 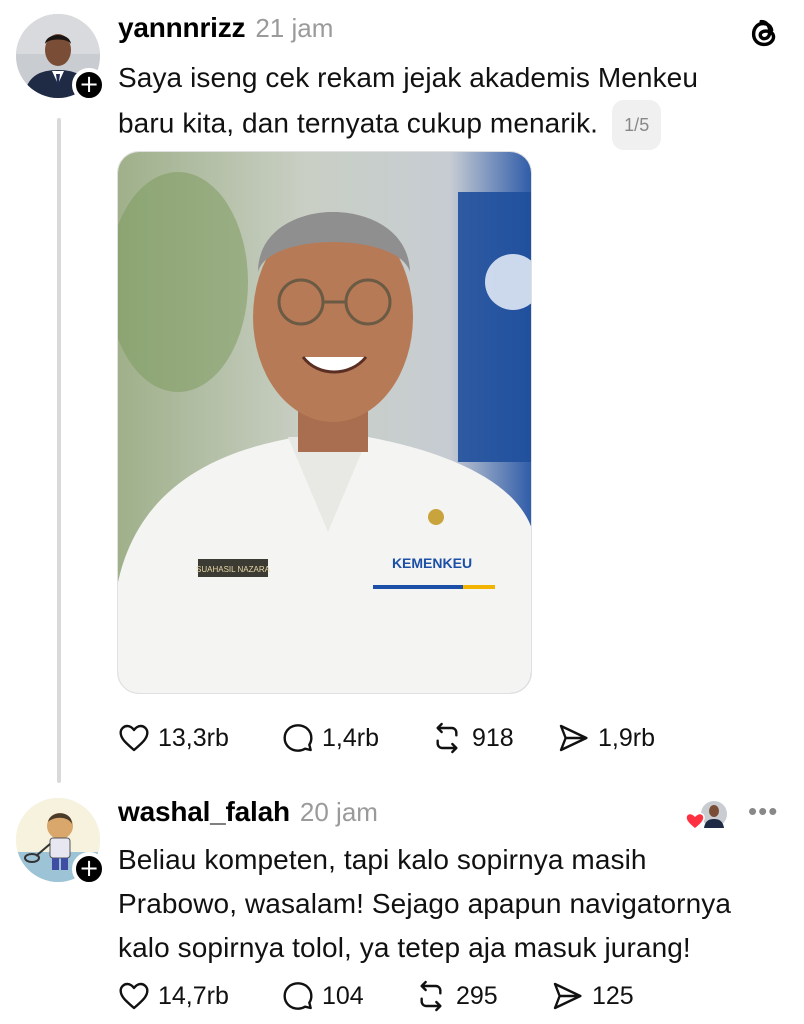 I want to click on like-count: 13,3rb, so click(x=193, y=737).